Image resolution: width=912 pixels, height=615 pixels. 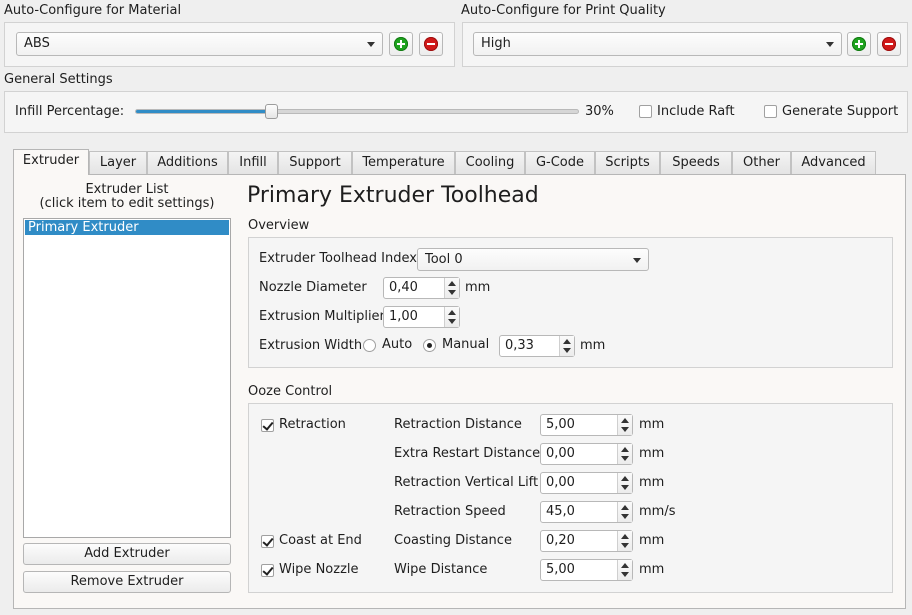 What do you see at coordinates (645, 111) in the screenshot?
I see `include-raft-checkbox` at bounding box center [645, 111].